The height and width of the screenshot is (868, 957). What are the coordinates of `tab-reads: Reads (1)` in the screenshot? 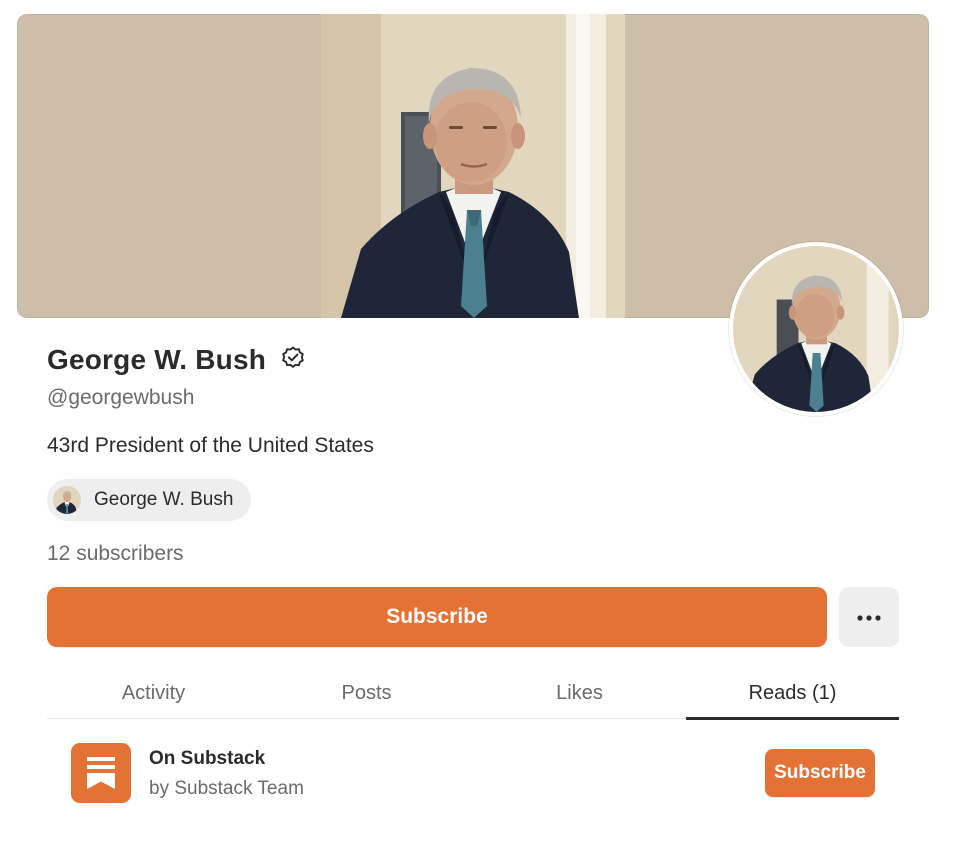 It's located at (792, 695).